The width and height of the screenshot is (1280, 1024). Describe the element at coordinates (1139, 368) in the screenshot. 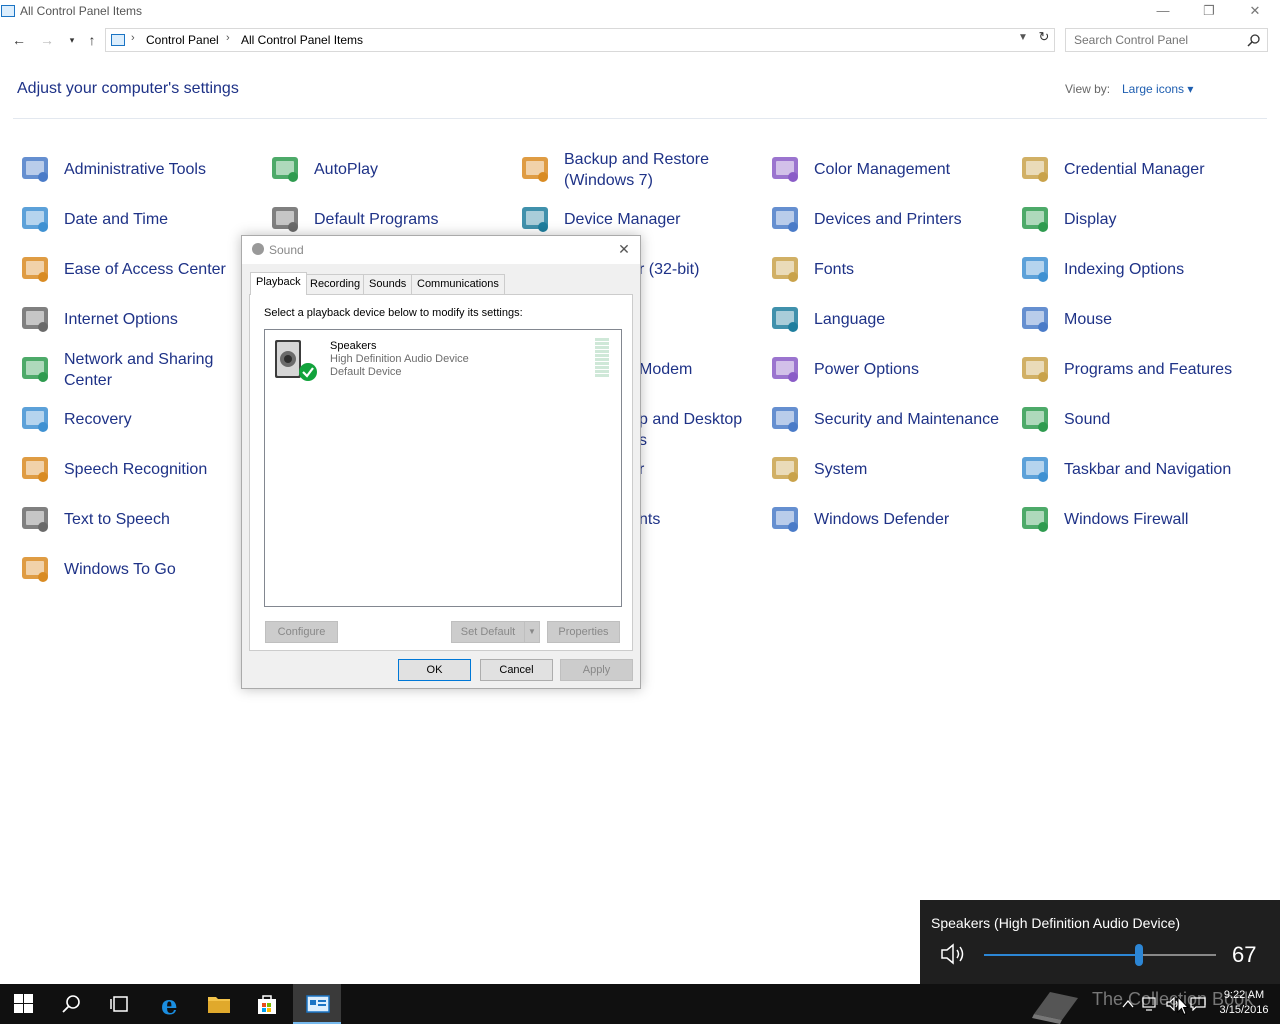

I see `cp-item-programs-and-features: Programs and Features` at that location.